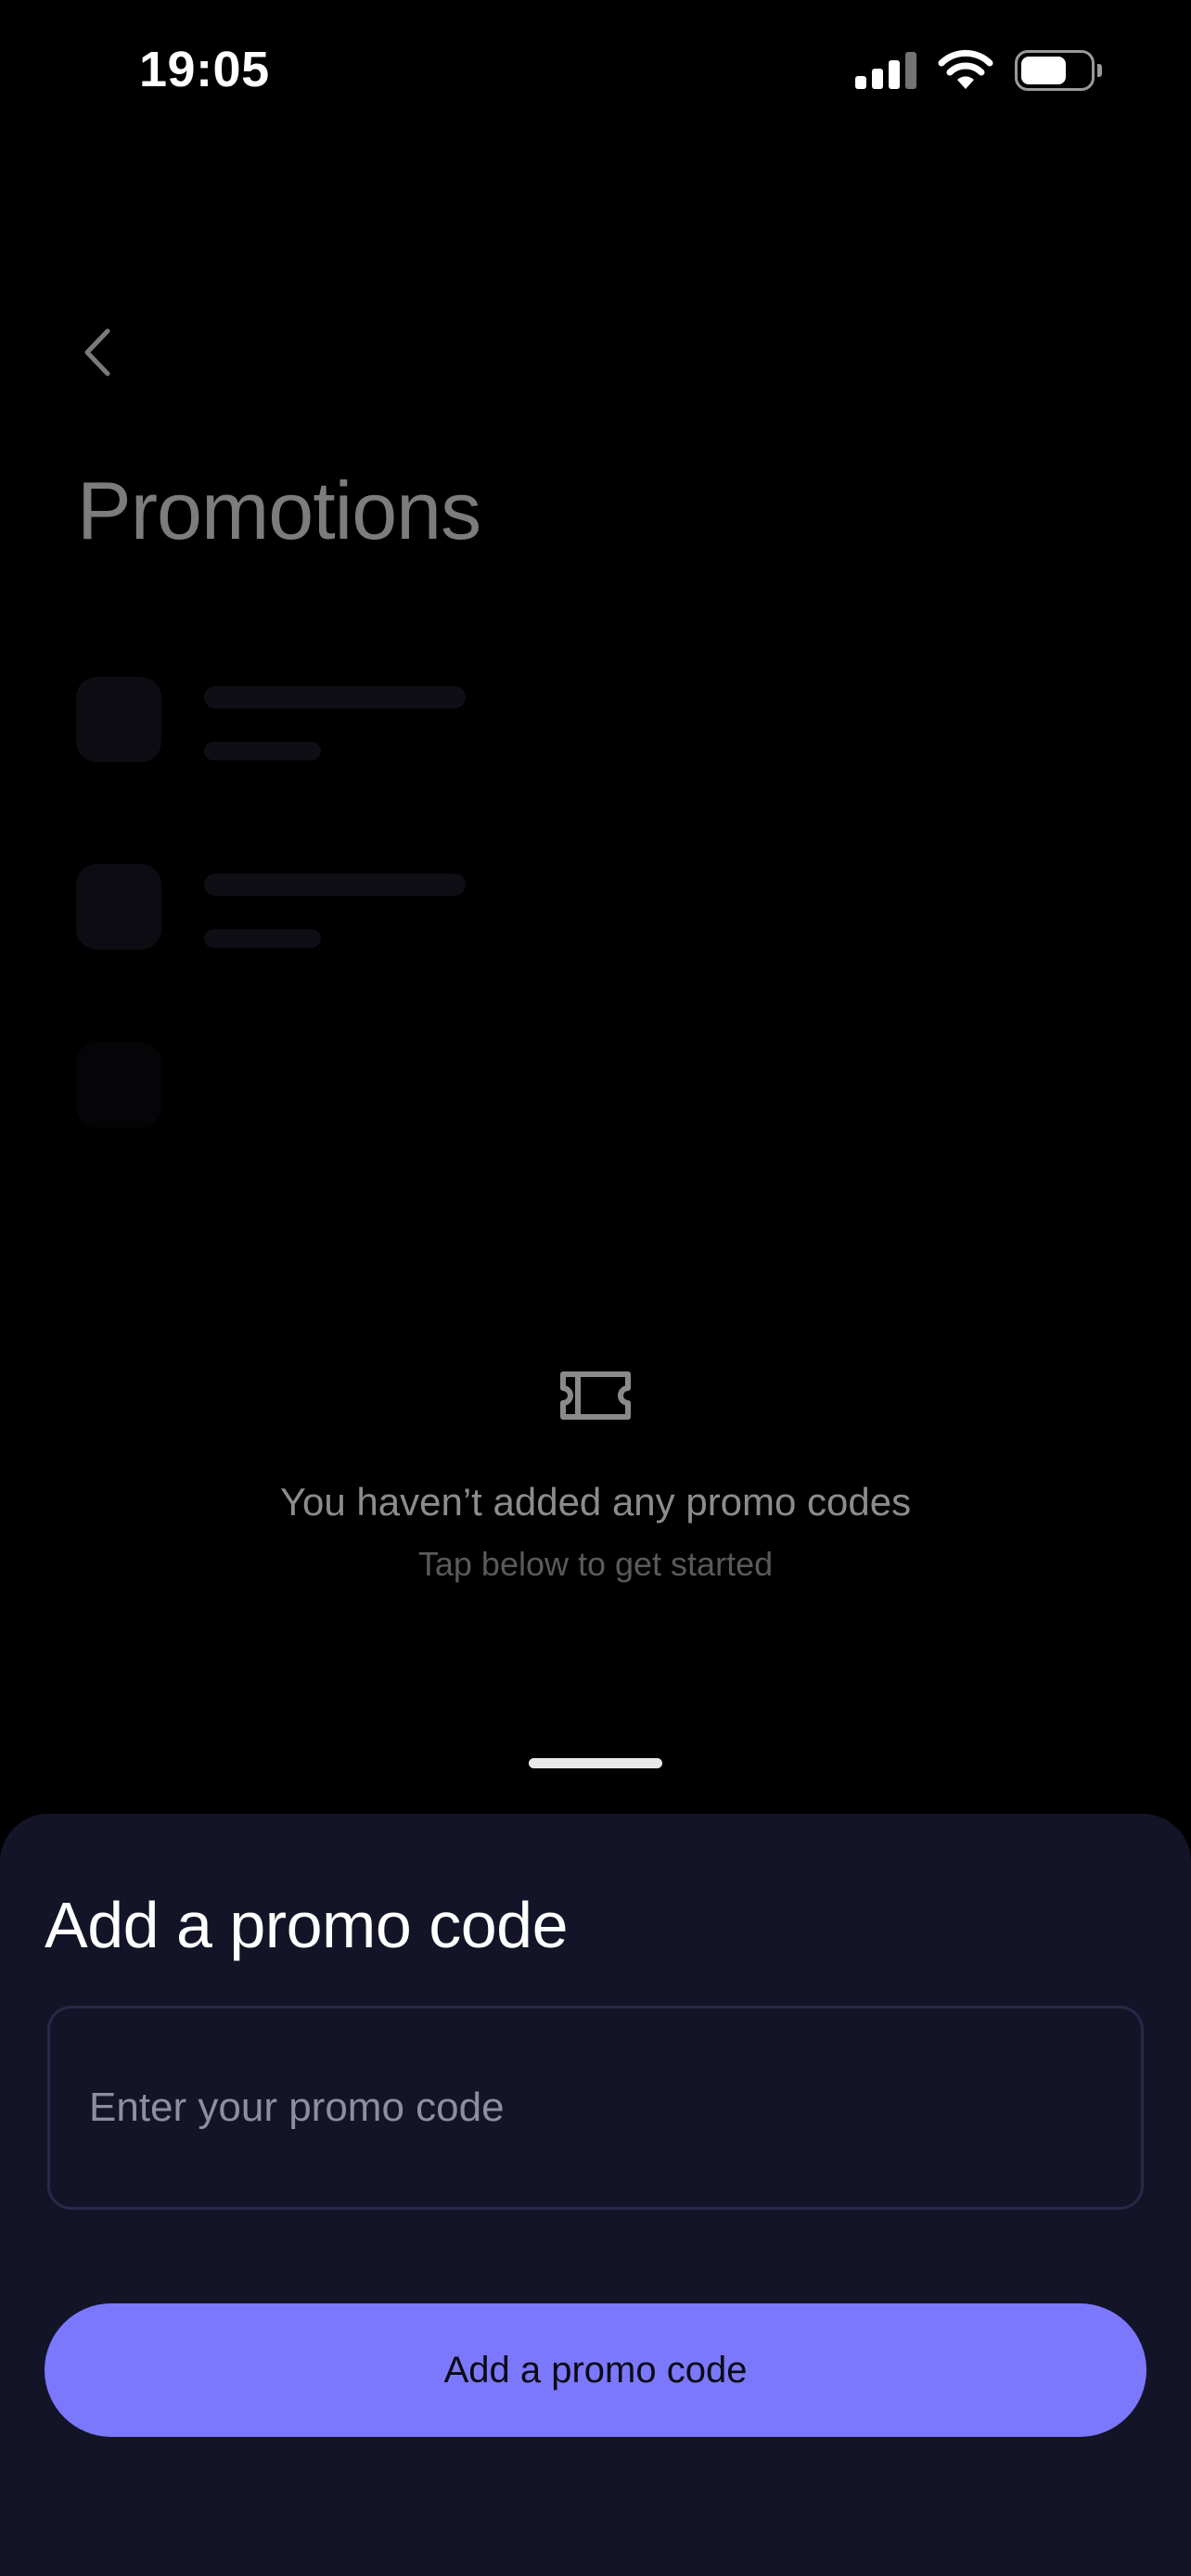 The image size is (1191, 2576). Describe the element at coordinates (97, 353) in the screenshot. I see `chevron-left-icon` at that location.